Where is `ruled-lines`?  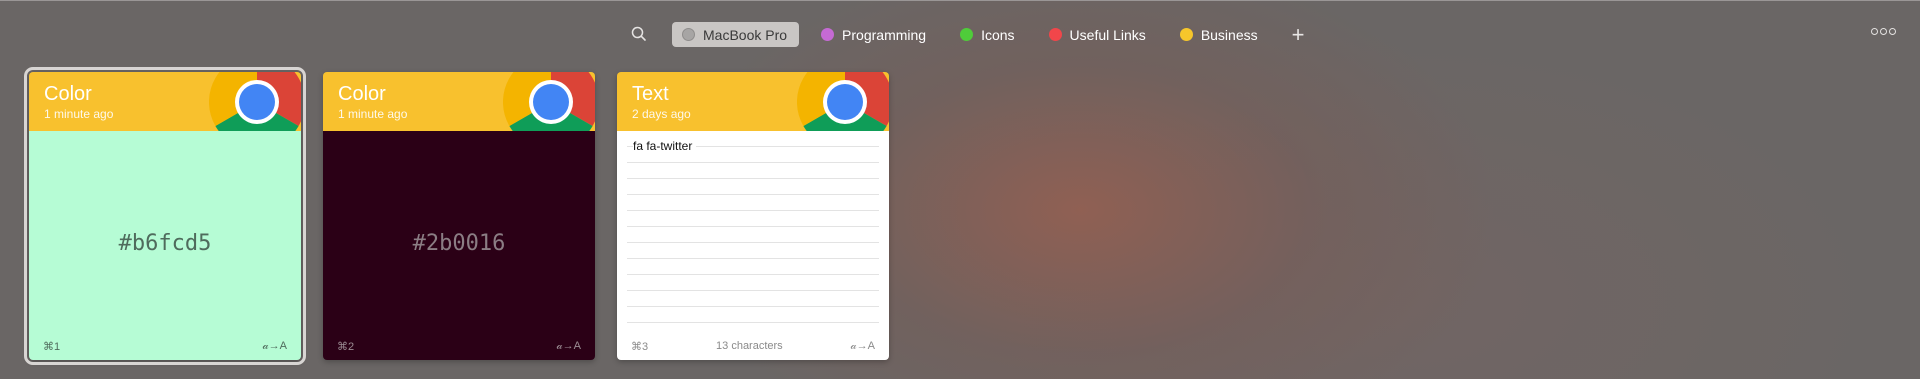 ruled-lines is located at coordinates (753, 231).